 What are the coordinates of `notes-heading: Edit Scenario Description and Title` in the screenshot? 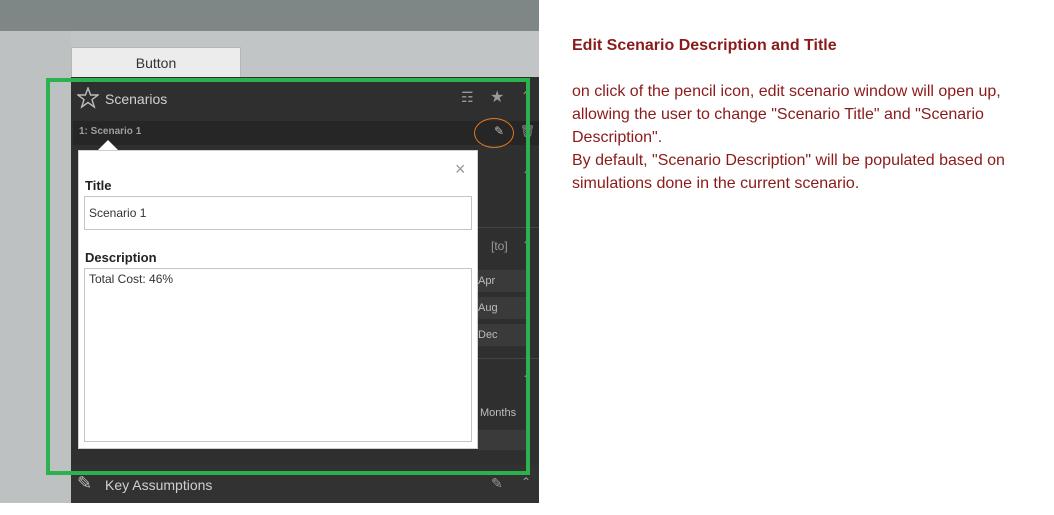 It's located at (704, 45).